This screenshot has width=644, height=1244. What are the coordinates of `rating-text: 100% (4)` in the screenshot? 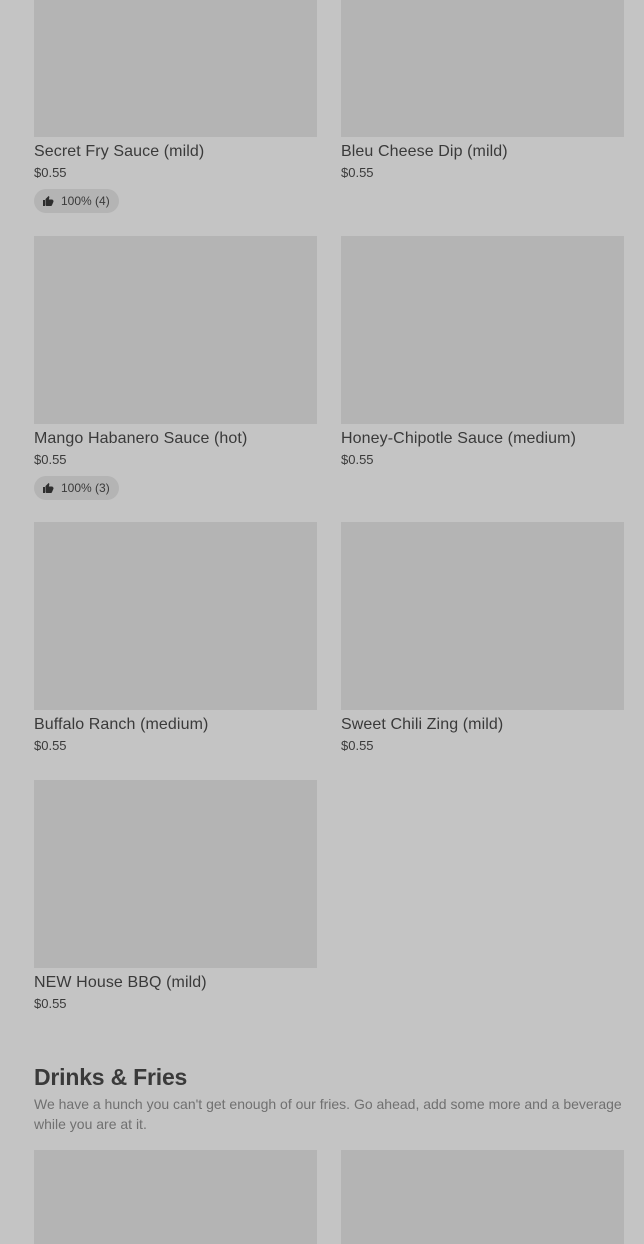 It's located at (85, 201).